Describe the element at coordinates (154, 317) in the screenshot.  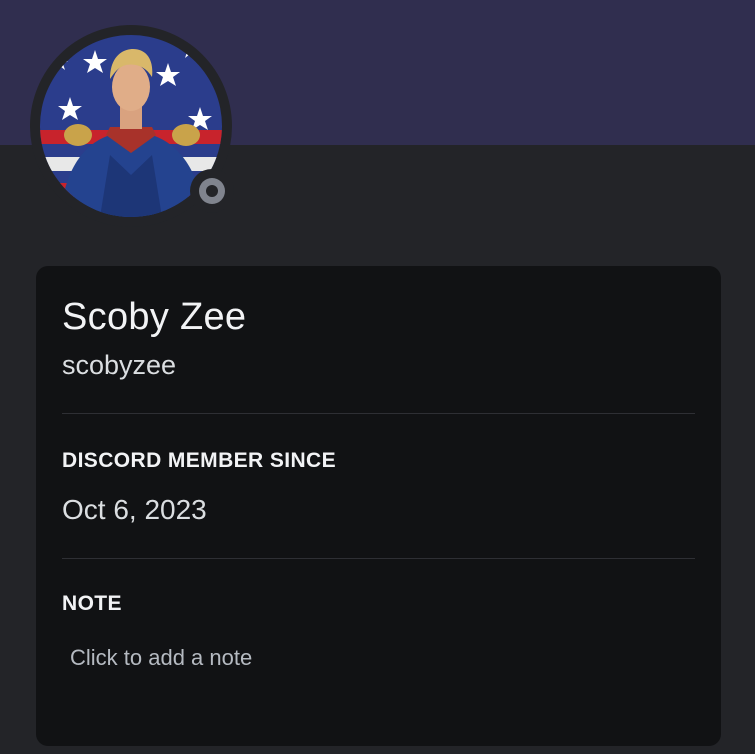
I see `display-name: Scoby Zee` at that location.